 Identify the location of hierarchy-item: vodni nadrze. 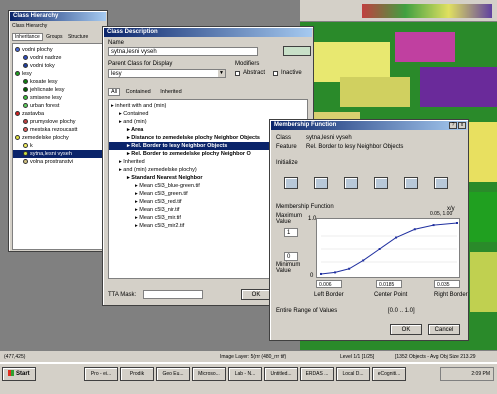
(59, 58).